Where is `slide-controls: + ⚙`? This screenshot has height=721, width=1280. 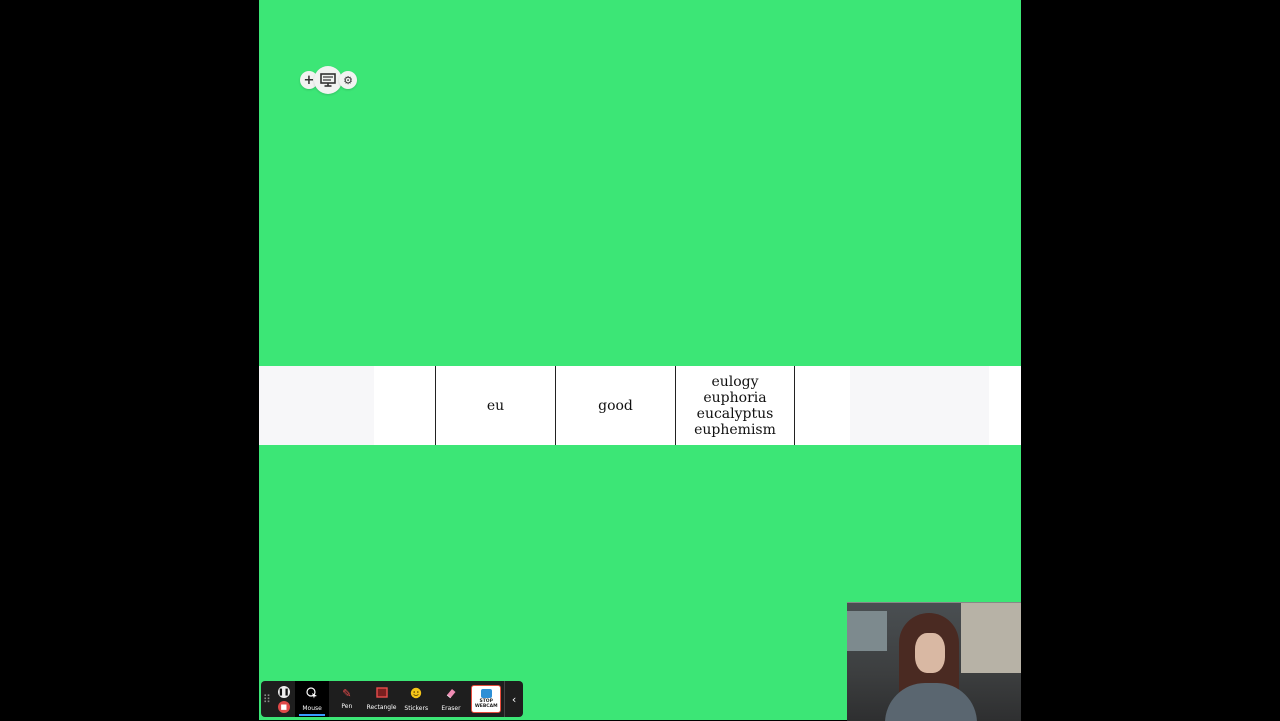
slide-controls: + ⚙ is located at coordinates (329, 80).